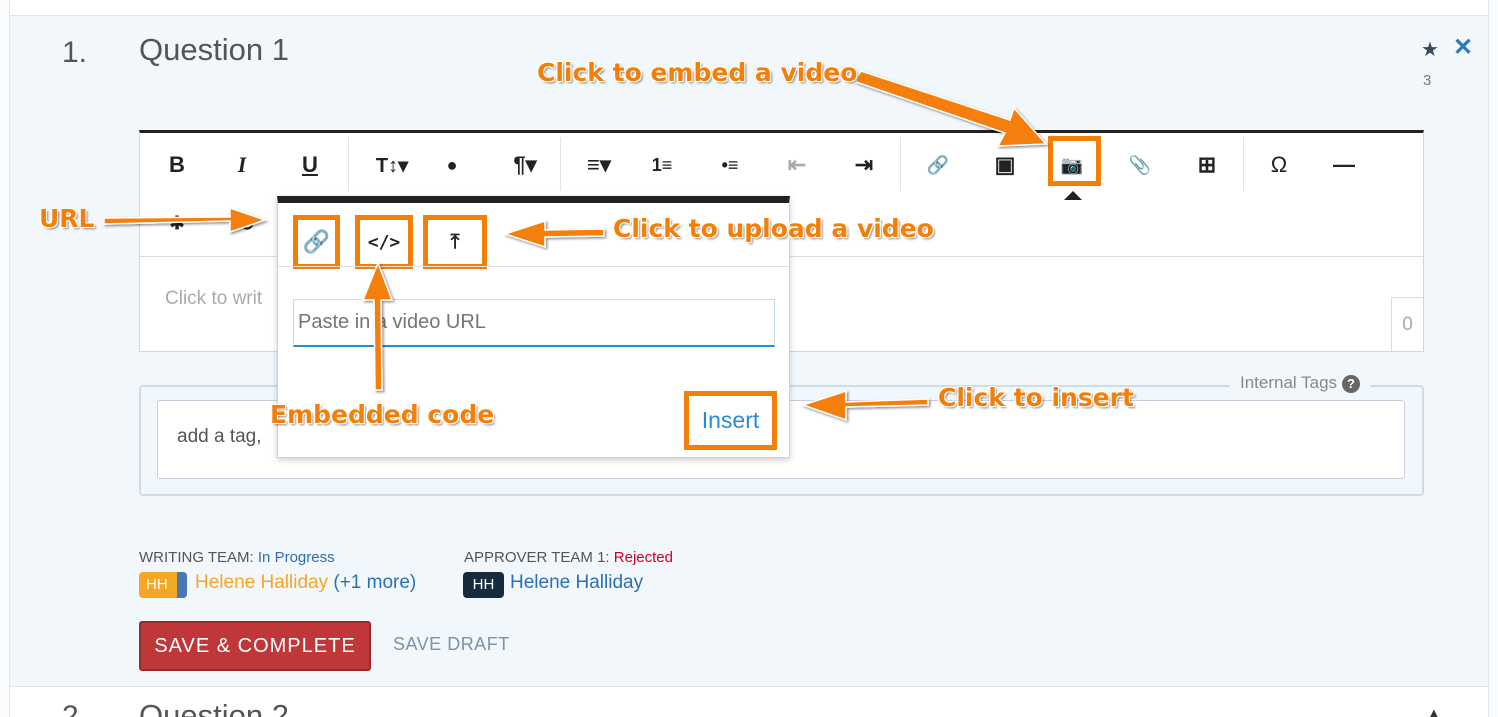 This screenshot has height=717, width=1498. I want to click on font-size-button: T↕▾, so click(392, 165).